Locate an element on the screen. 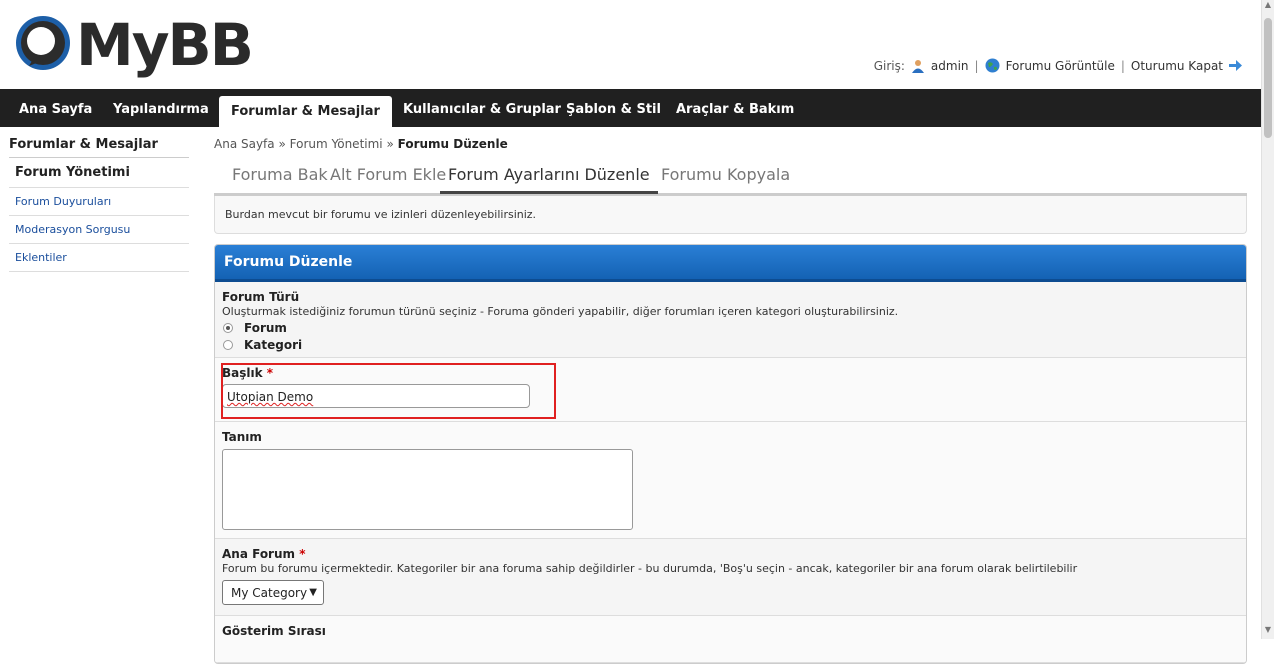 Image resolution: width=1274 pixels, height=664 pixels. required-marker: * is located at coordinates (302, 554).